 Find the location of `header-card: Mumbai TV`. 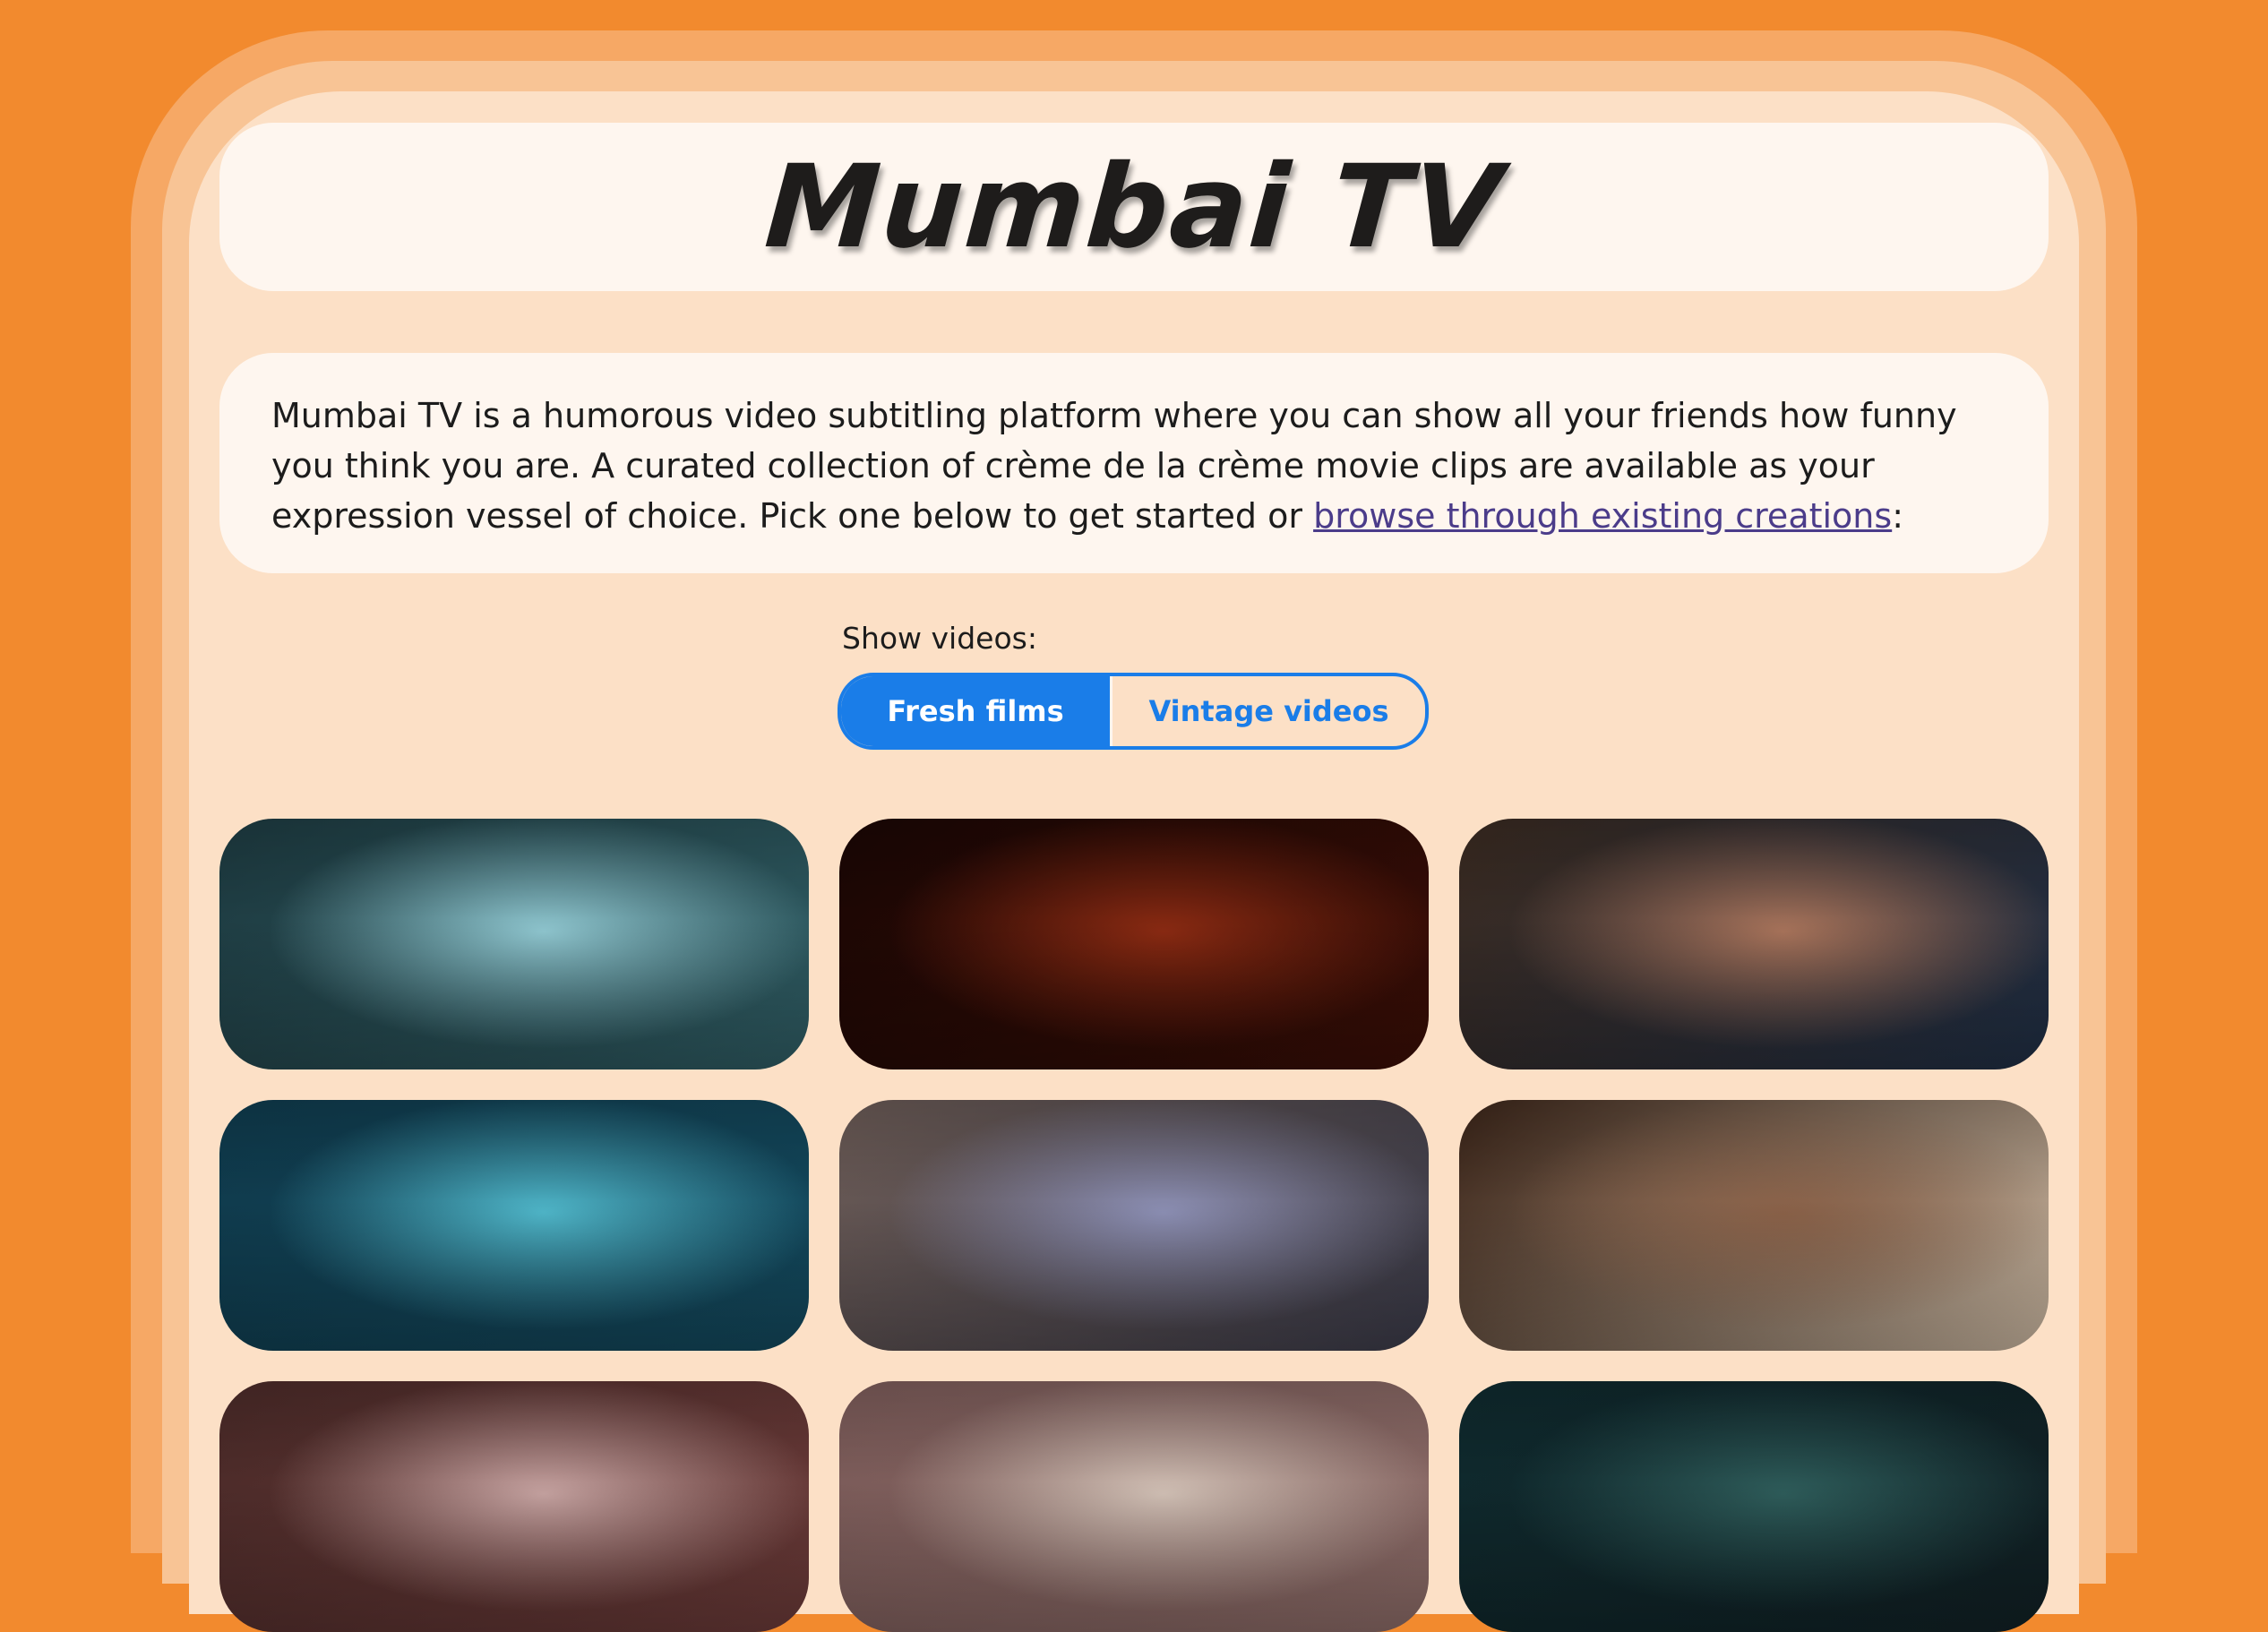

header-card: Mumbai TV is located at coordinates (1134, 207).